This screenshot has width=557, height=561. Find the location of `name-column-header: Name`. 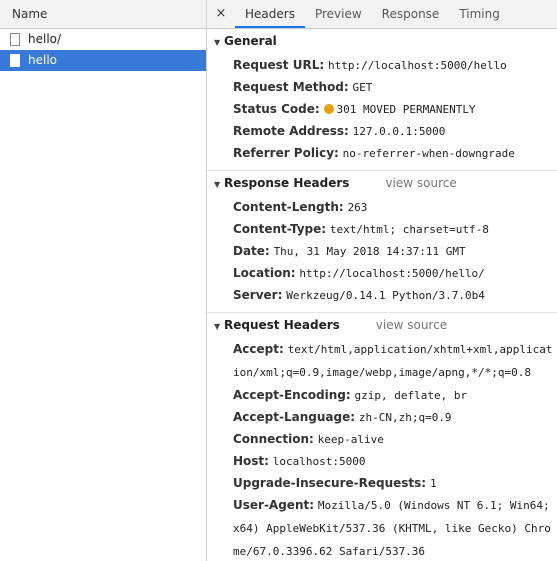

name-column-header: Name is located at coordinates (103, 14).